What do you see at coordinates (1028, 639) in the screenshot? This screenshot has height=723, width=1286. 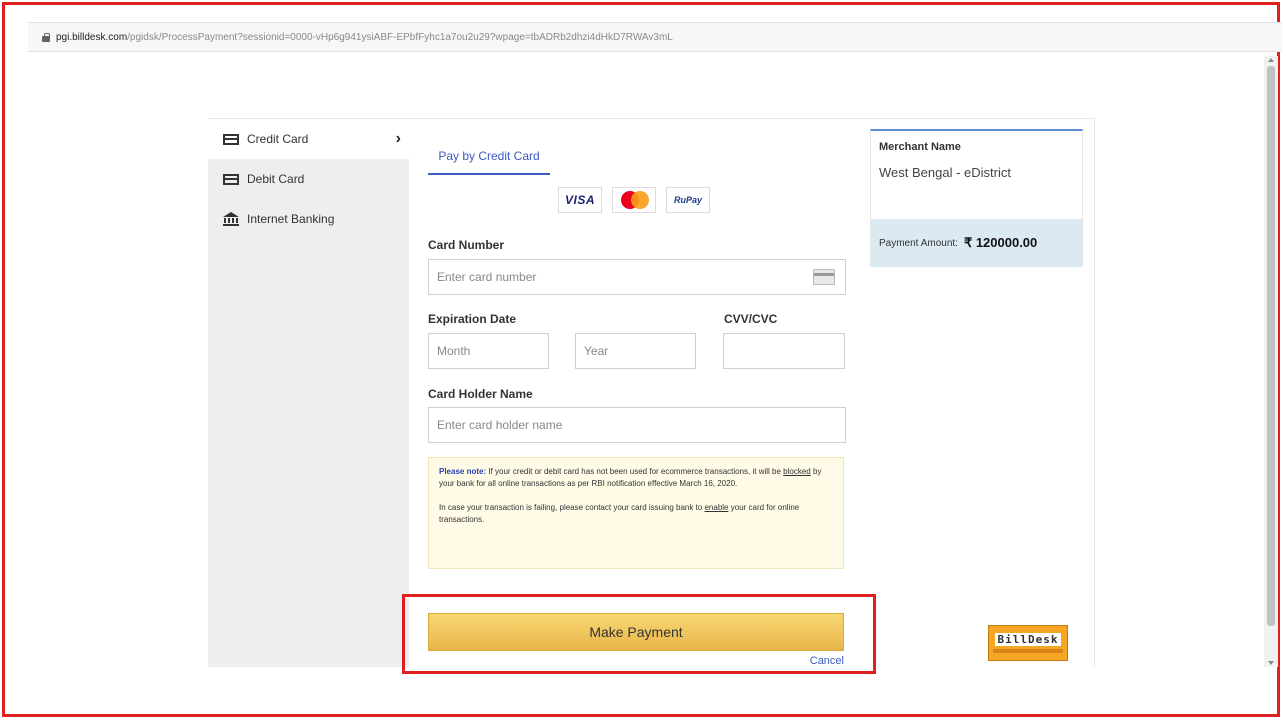 I see `billdesk-wordmark: BillDesk` at bounding box center [1028, 639].